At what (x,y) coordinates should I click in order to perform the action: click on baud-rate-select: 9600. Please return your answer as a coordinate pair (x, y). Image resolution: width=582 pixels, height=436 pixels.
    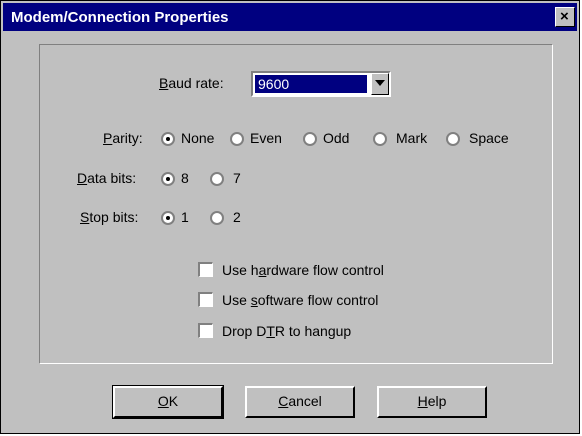
    Looking at the image, I should click on (321, 84).